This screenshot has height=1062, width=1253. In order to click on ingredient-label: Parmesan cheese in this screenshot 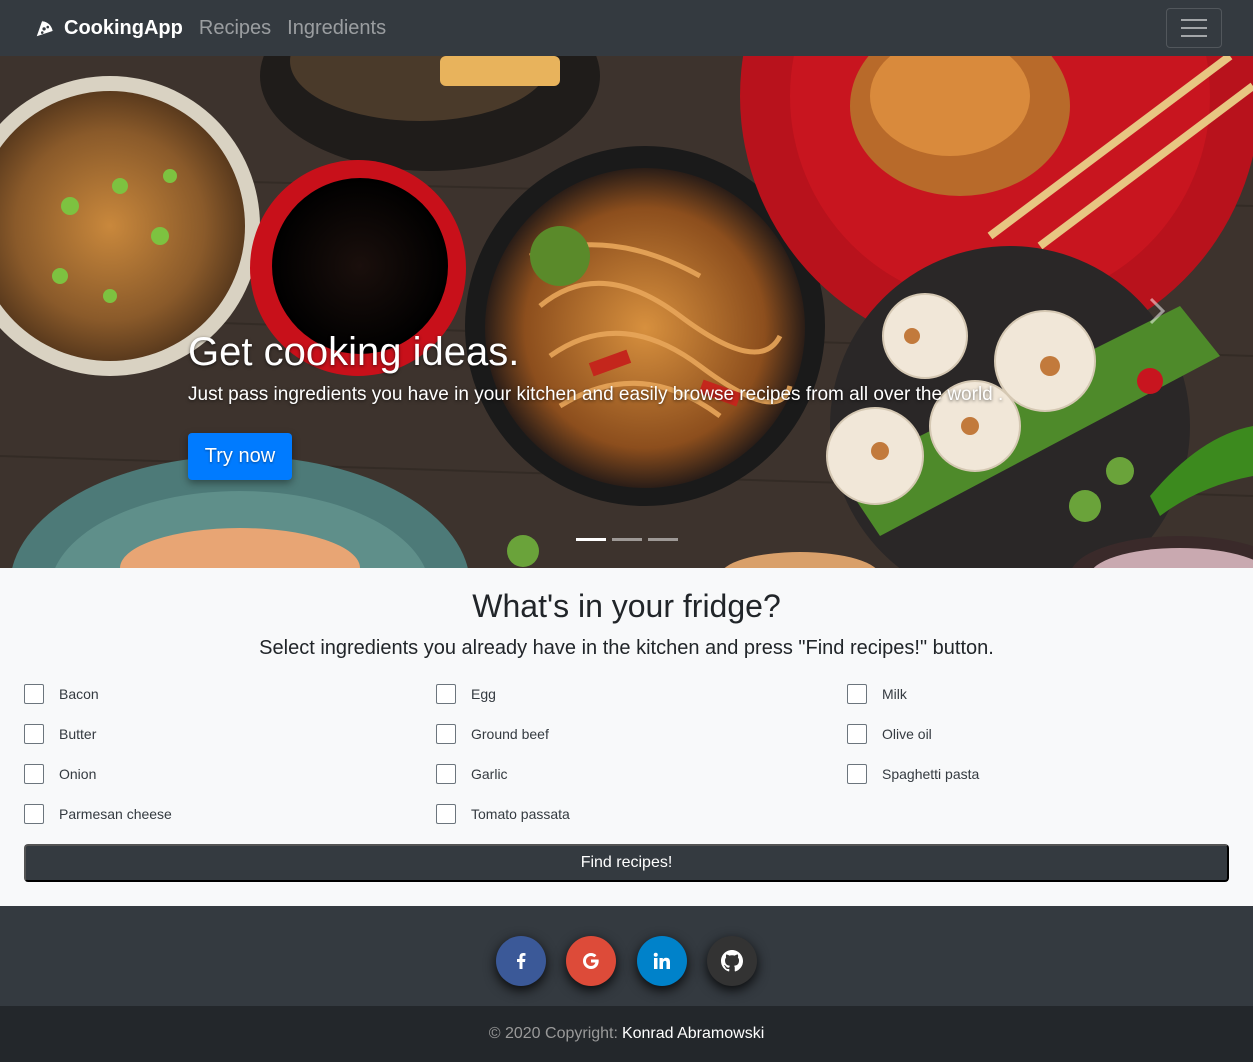, I will do `click(115, 814)`.